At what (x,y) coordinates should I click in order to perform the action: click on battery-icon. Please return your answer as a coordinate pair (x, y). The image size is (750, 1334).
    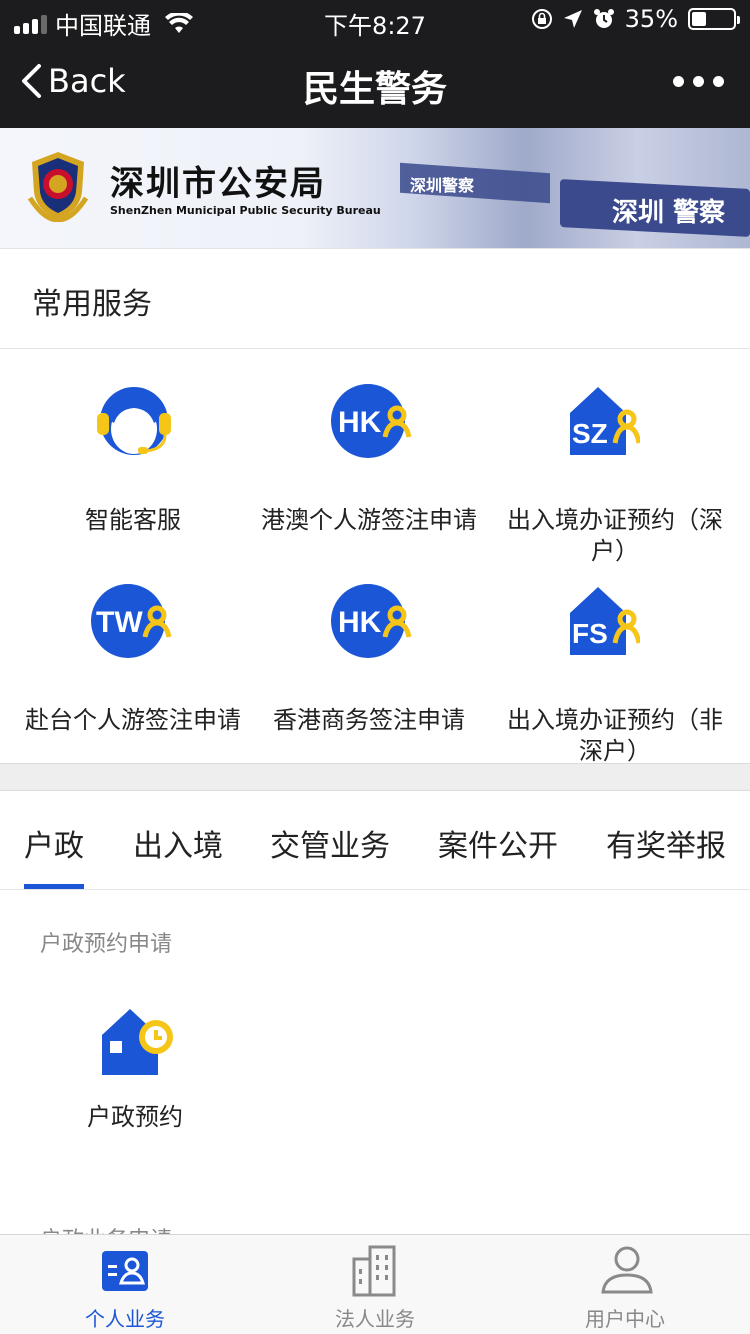
    Looking at the image, I should click on (714, 19).